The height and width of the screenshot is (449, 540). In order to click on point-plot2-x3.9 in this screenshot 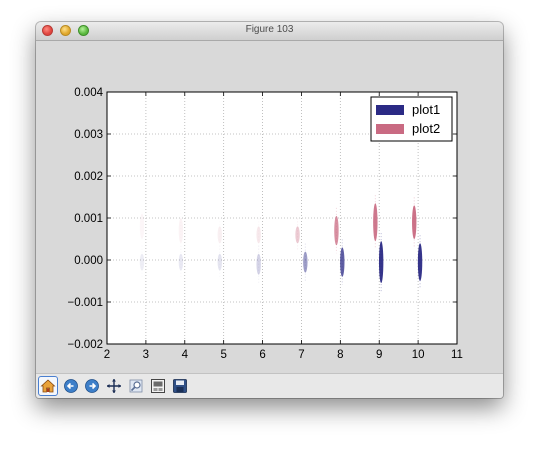, I will do `click(181, 231)`.